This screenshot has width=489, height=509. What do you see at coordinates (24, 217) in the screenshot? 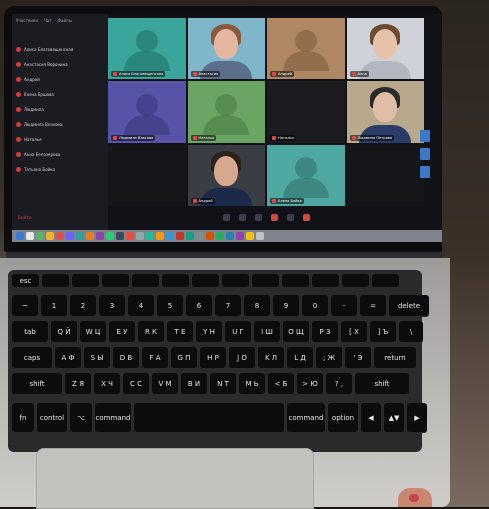
I see `leave-button: Выйти` at bounding box center [24, 217].